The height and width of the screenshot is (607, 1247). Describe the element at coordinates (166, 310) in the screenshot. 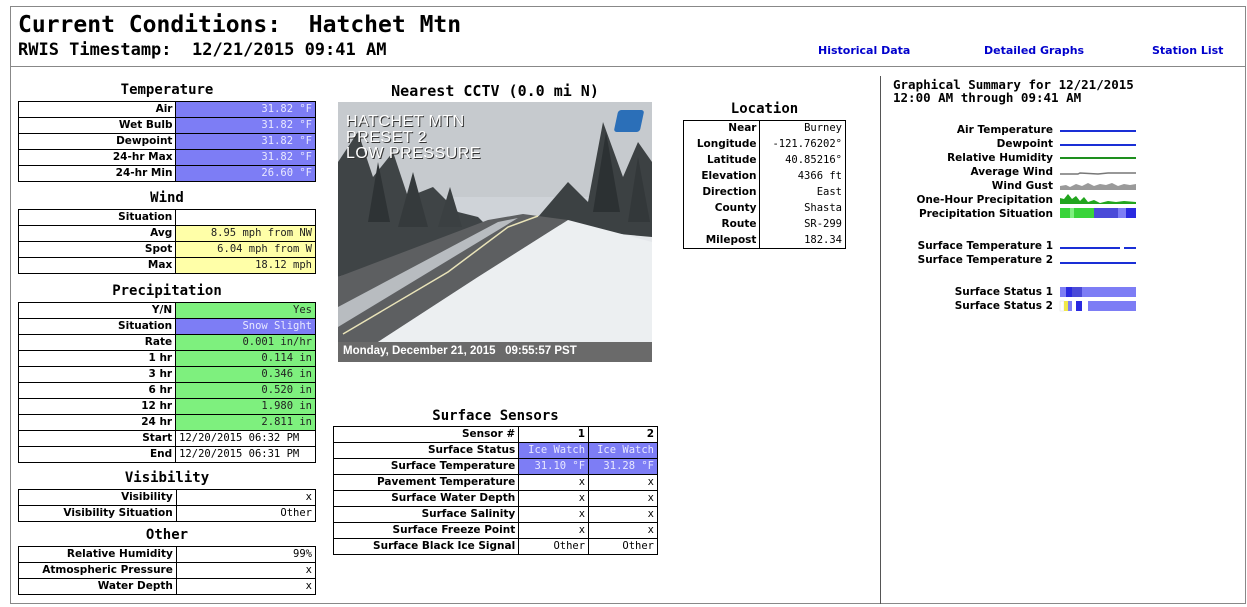

I see `precip-row-yn: Y/N Yes` at that location.